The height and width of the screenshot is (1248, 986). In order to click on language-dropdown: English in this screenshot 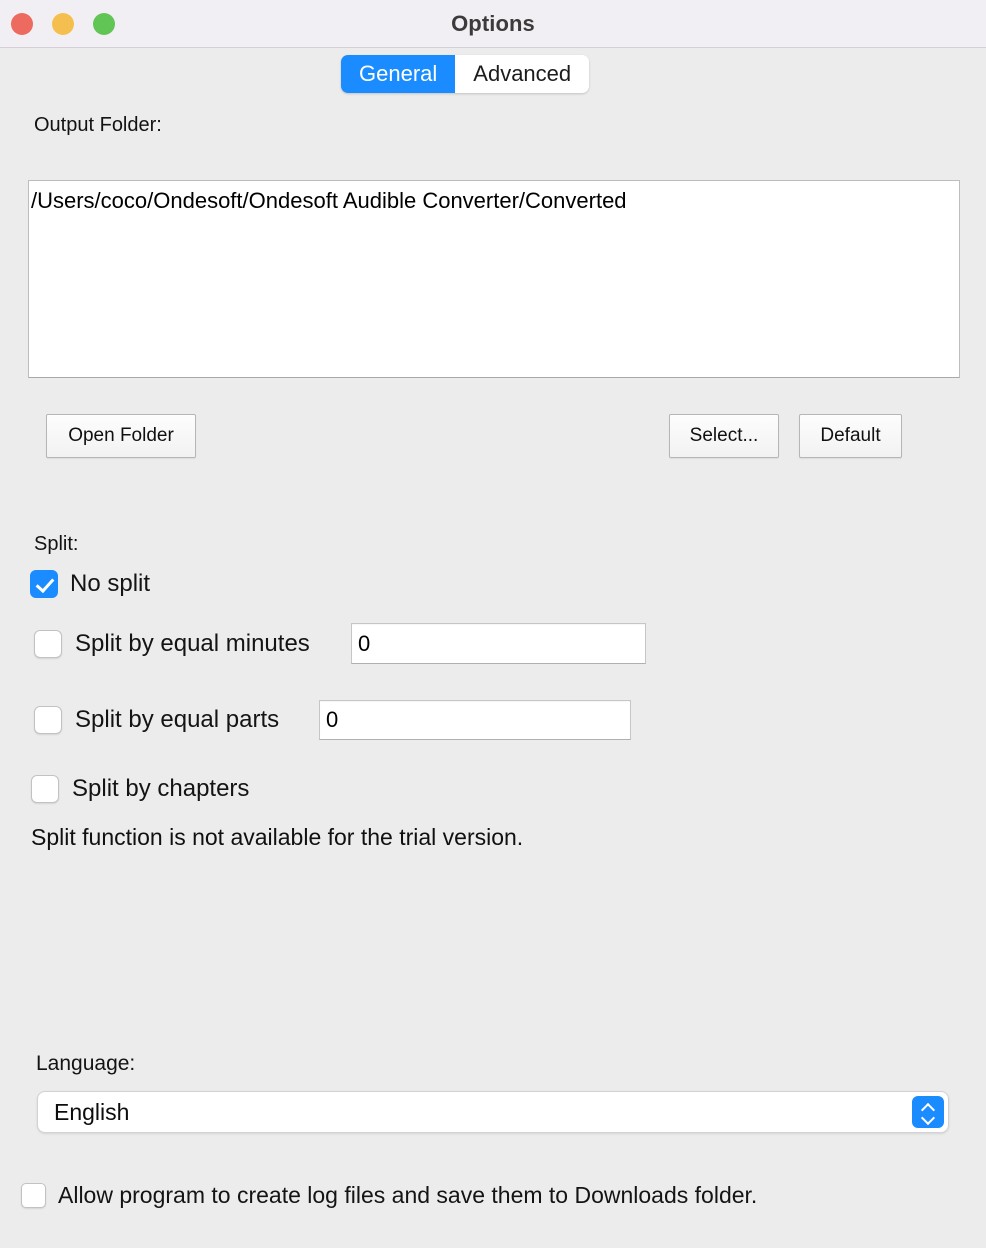, I will do `click(493, 1112)`.